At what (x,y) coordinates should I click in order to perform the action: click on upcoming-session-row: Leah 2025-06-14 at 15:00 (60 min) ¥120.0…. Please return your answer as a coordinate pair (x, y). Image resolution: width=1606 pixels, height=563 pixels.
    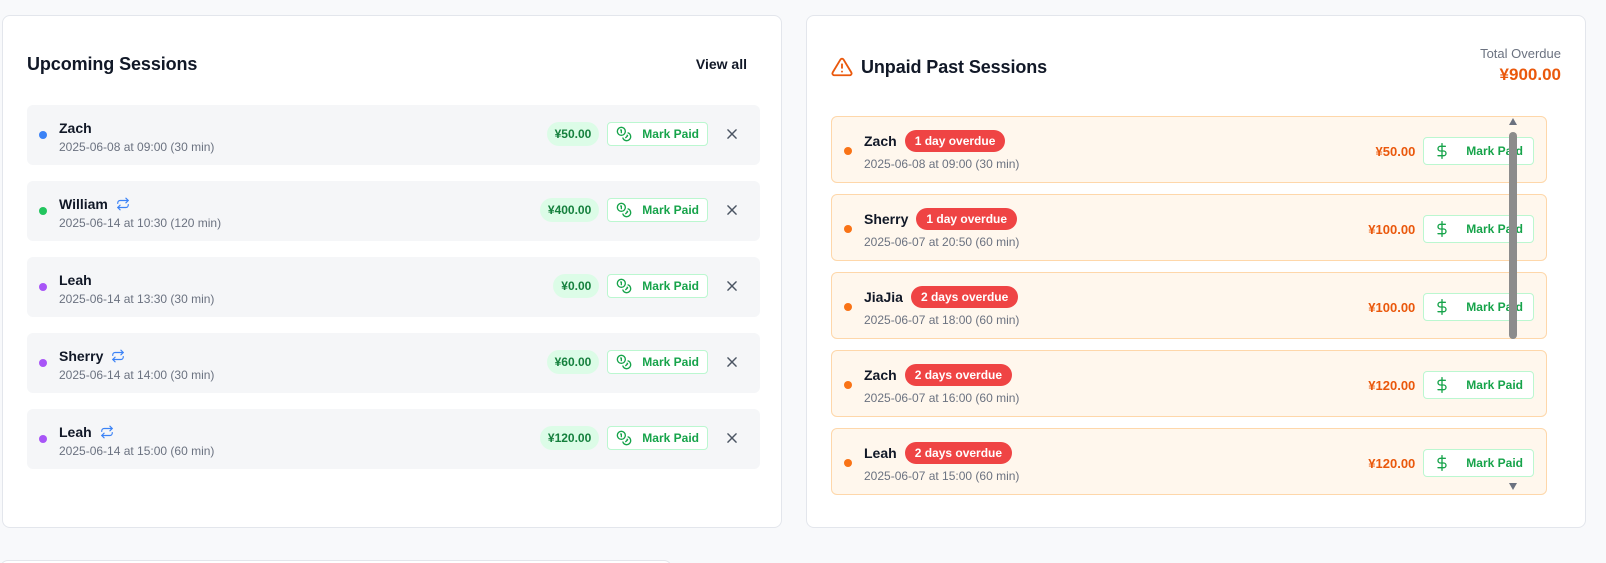
    Looking at the image, I should click on (393, 439).